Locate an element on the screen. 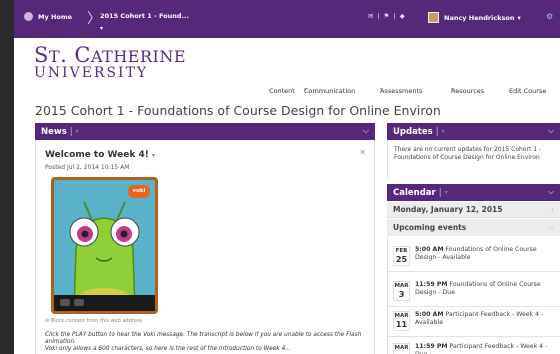 The height and width of the screenshot is (354, 560). voki-player-controls is located at coordinates (104, 303).